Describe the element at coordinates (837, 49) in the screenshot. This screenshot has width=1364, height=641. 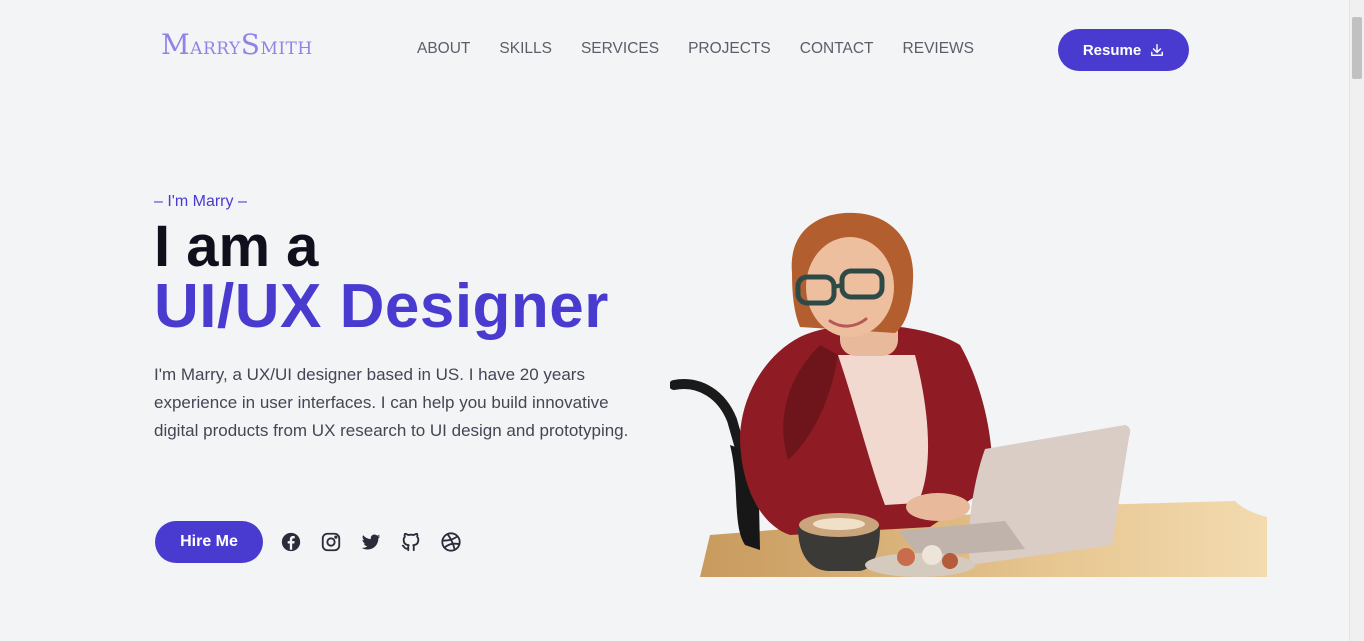
I see `nav-contact: CONTACT` at that location.